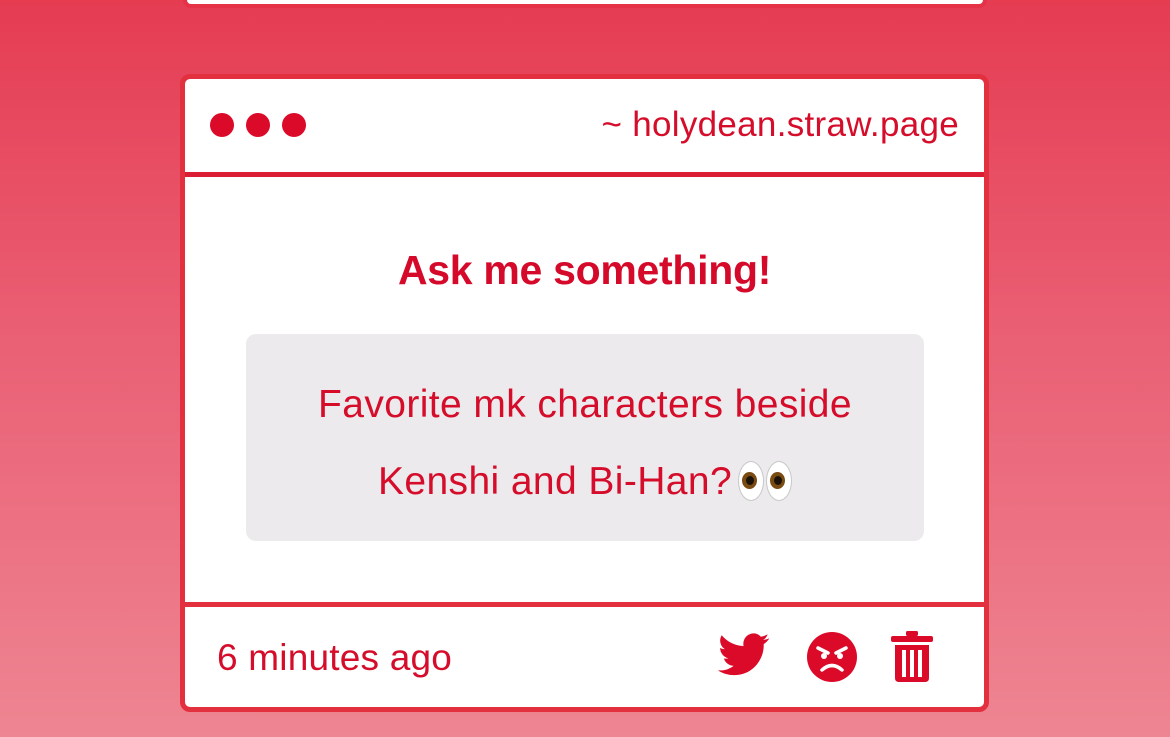 This screenshot has width=1170, height=737. I want to click on twitter-bird-icon, so click(744, 654).